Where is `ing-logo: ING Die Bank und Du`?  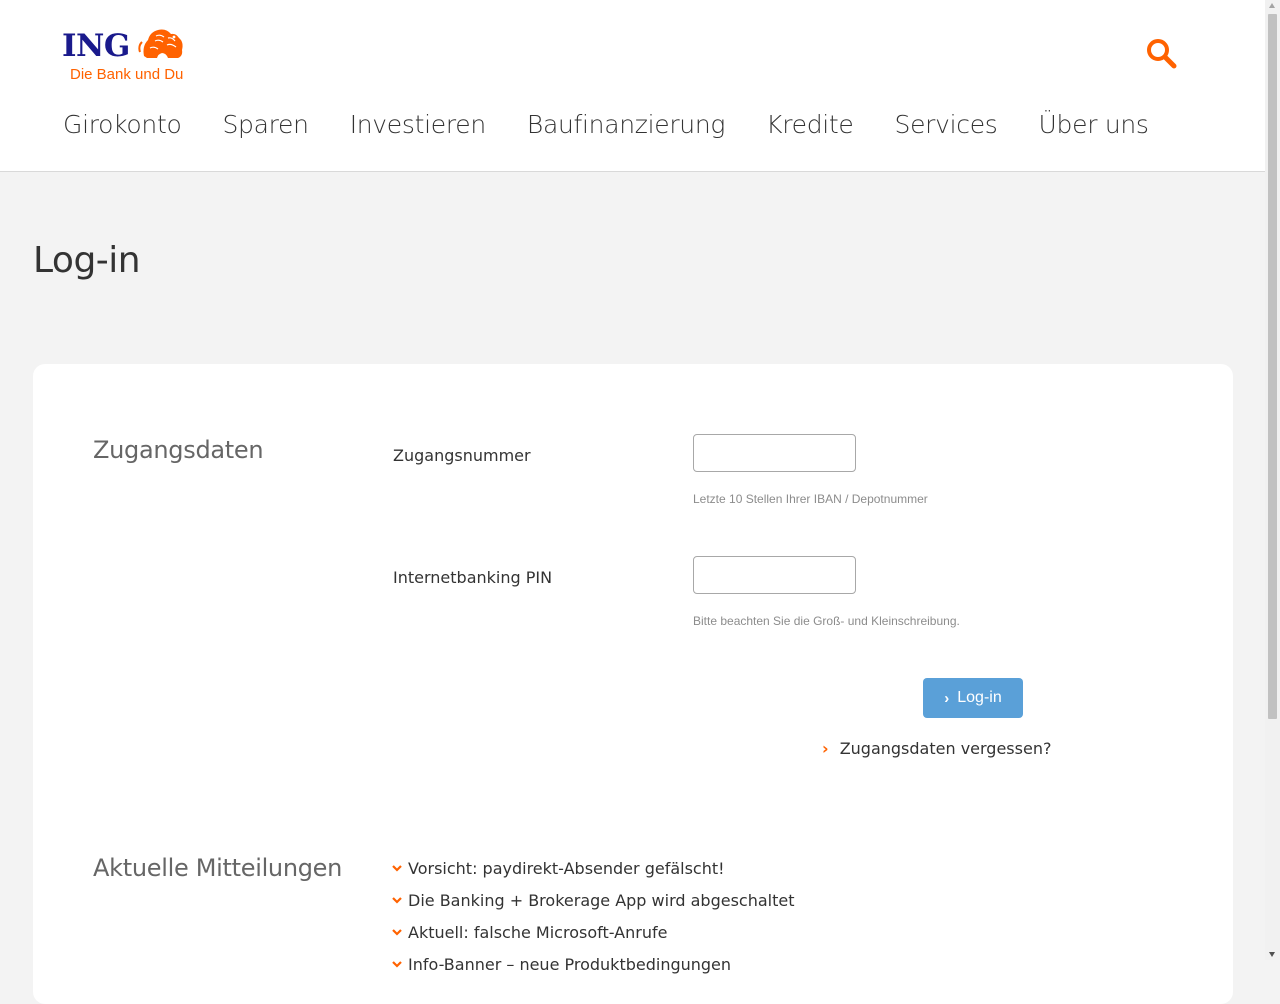
ing-logo: ING Die Bank und Du is located at coordinates (127, 56).